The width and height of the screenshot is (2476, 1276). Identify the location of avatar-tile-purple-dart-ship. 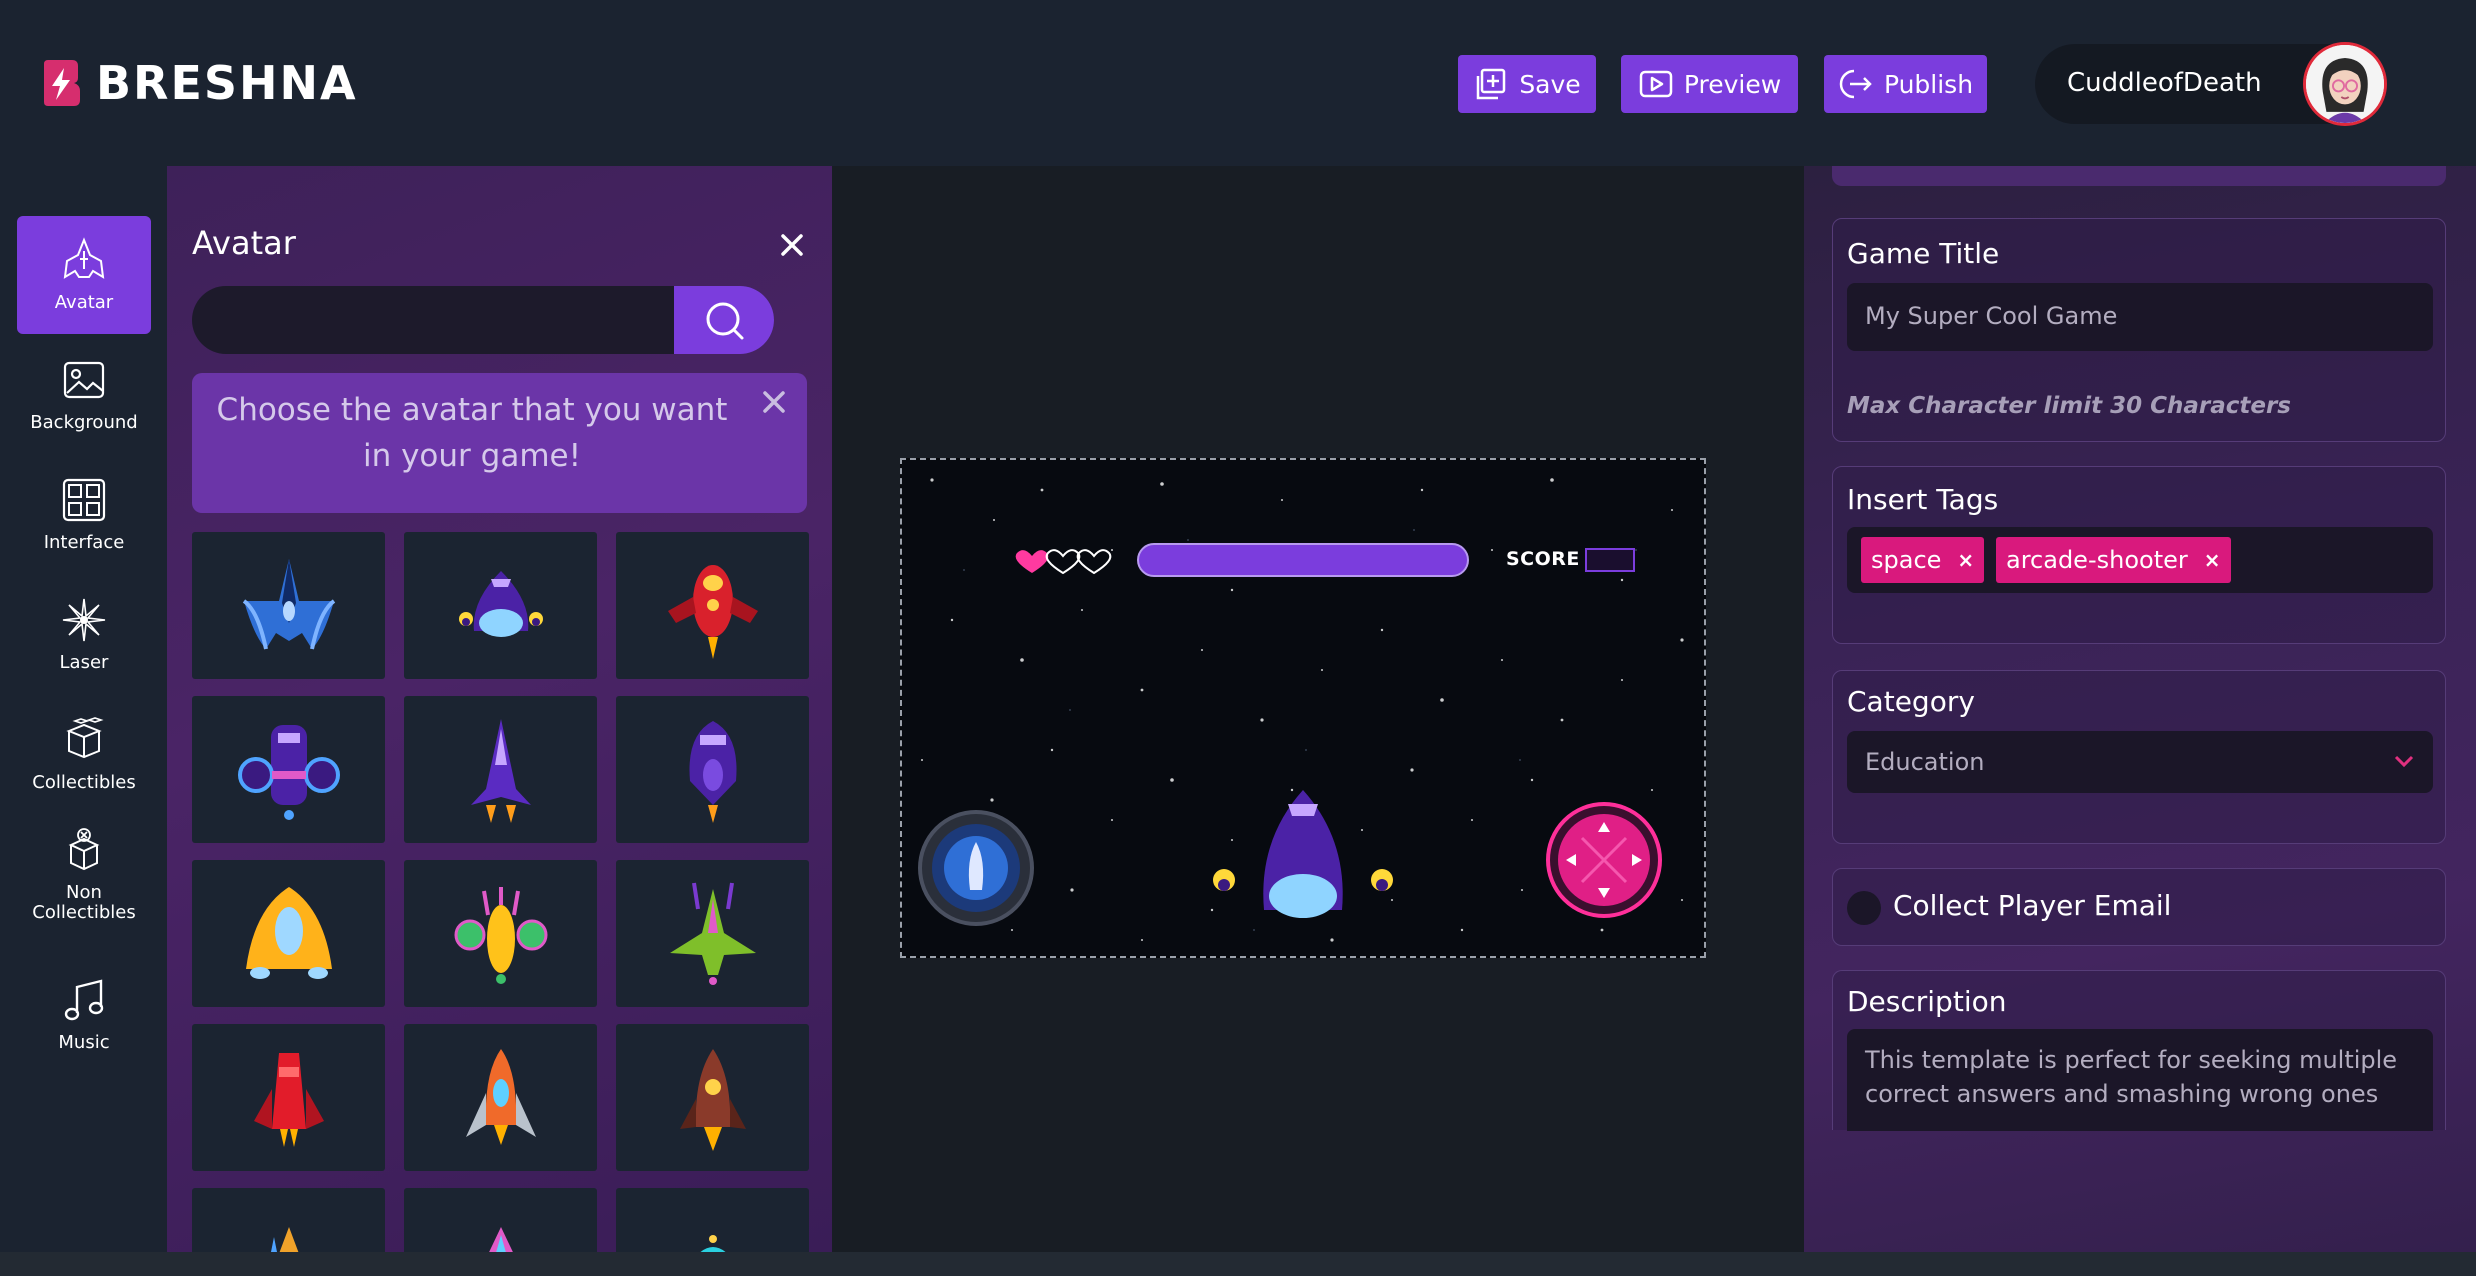
(500, 769).